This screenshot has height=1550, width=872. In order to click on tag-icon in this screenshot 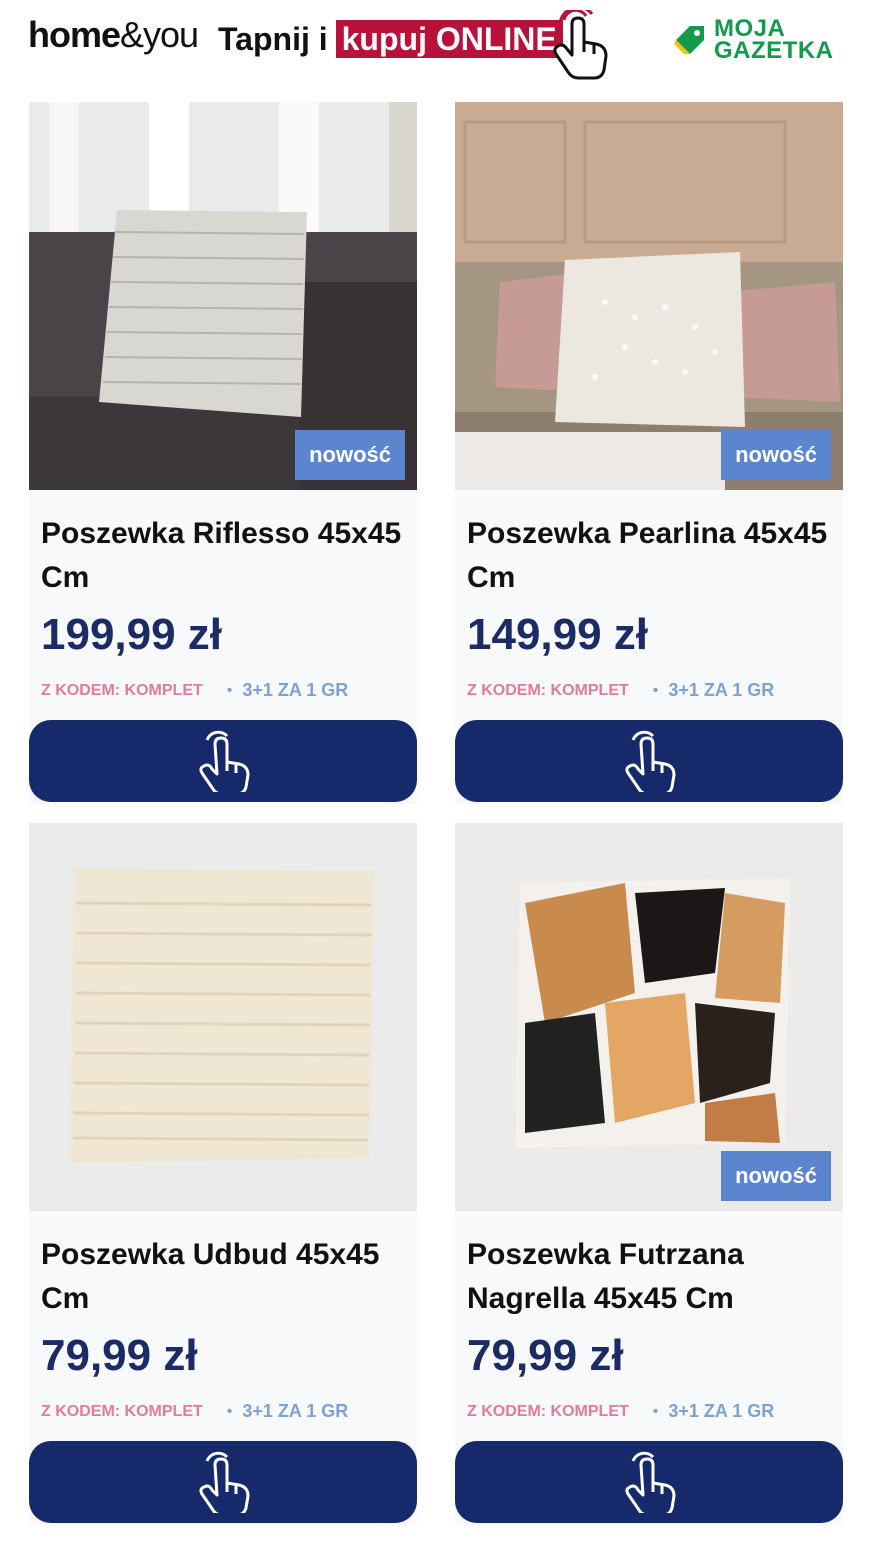, I will do `click(689, 40)`.